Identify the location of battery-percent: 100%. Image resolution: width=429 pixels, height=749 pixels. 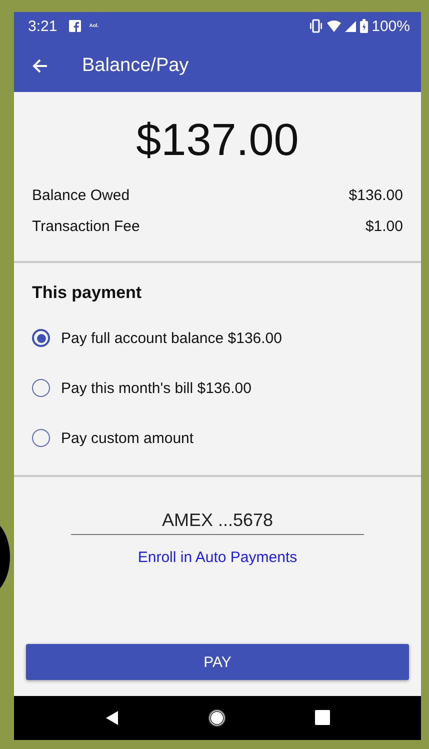
(391, 26).